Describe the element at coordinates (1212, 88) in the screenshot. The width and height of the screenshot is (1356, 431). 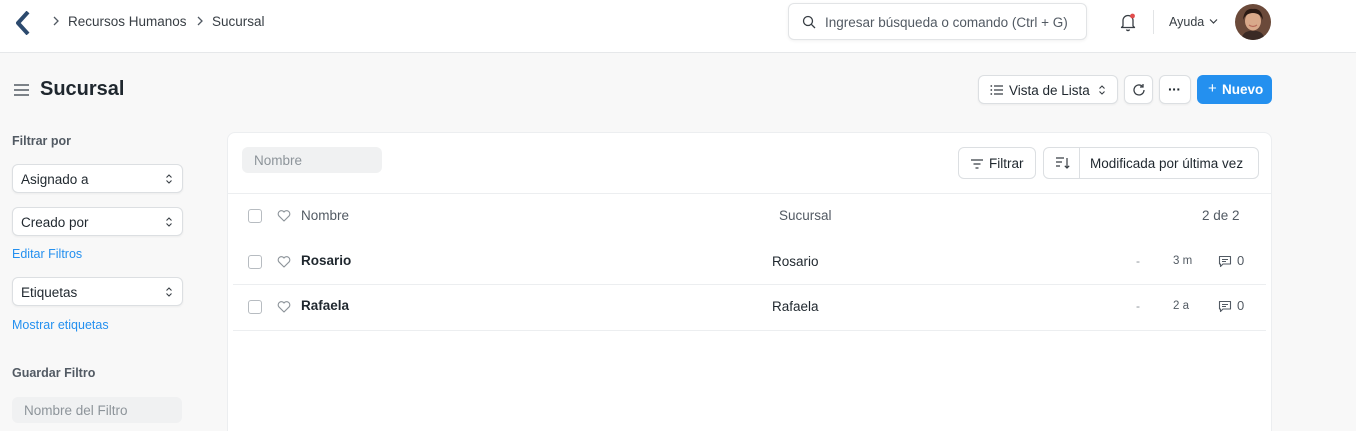
I see `plus-icon: +` at that location.